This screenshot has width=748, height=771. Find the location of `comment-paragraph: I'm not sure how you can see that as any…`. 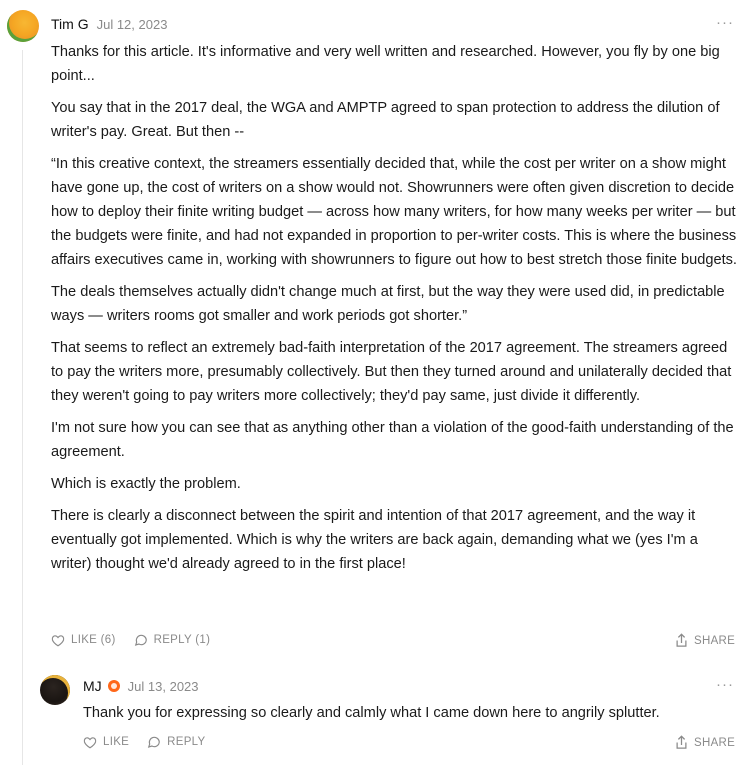

comment-paragraph: I'm not sure how you can see that as any… is located at coordinates (392, 440).